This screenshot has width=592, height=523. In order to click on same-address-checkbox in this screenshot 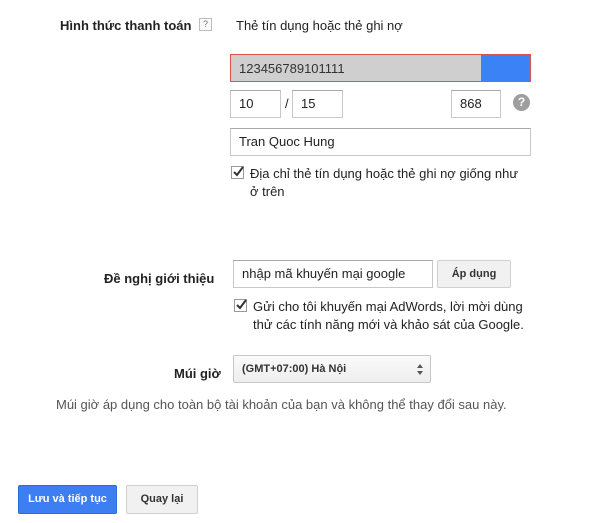, I will do `click(237, 172)`.